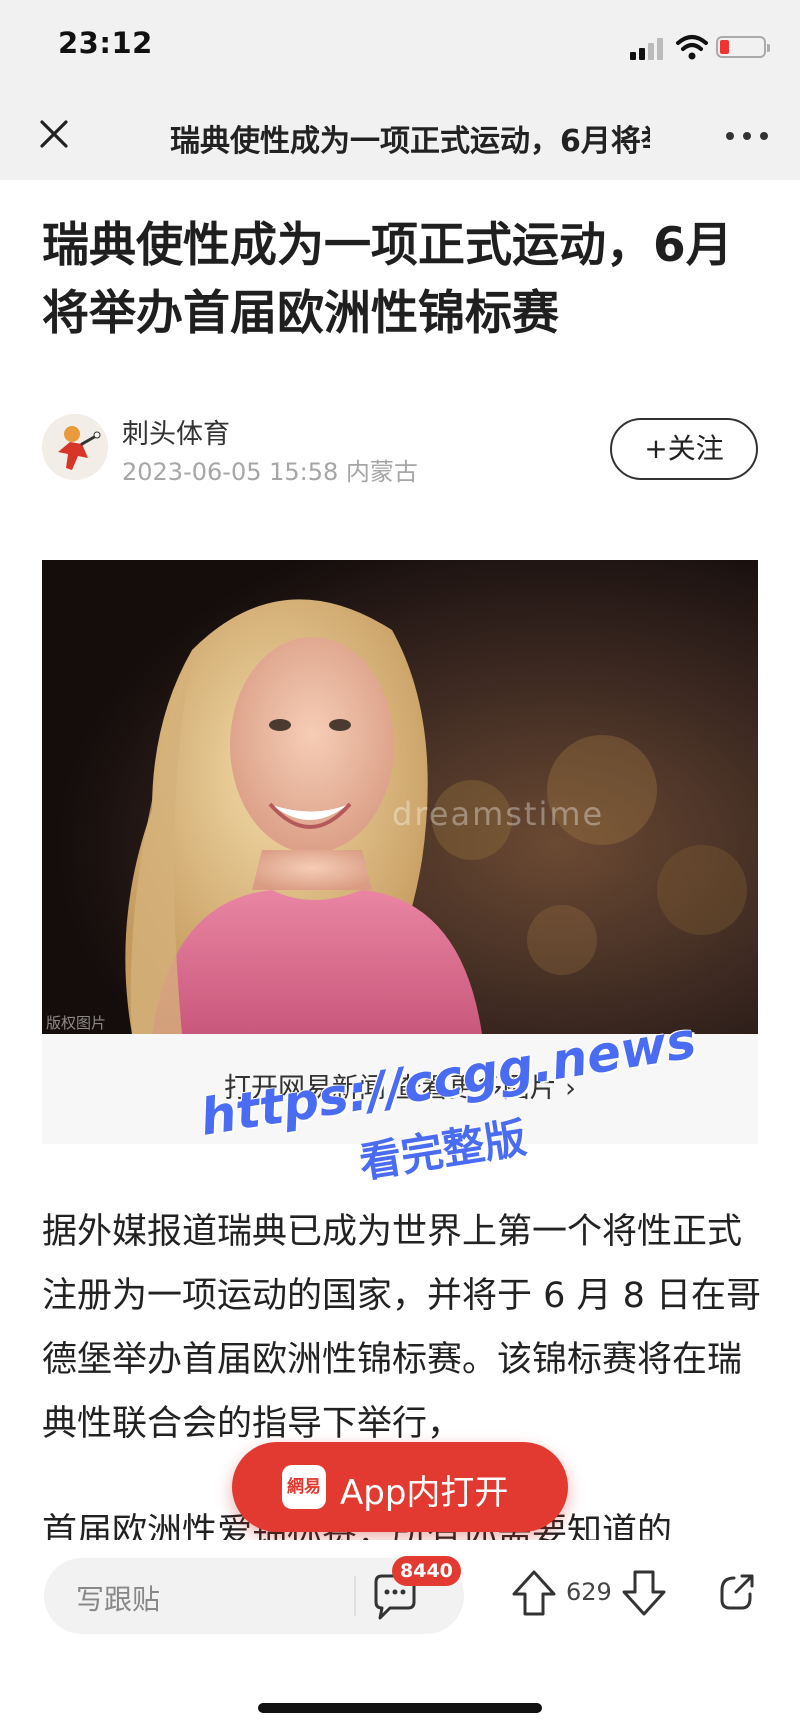 Image resolution: width=800 pixels, height=1733 pixels. I want to click on article-title: 瑞典使性成为一项正式运动，6月将举办首届欧洲性锦标赛, so click(387, 279).